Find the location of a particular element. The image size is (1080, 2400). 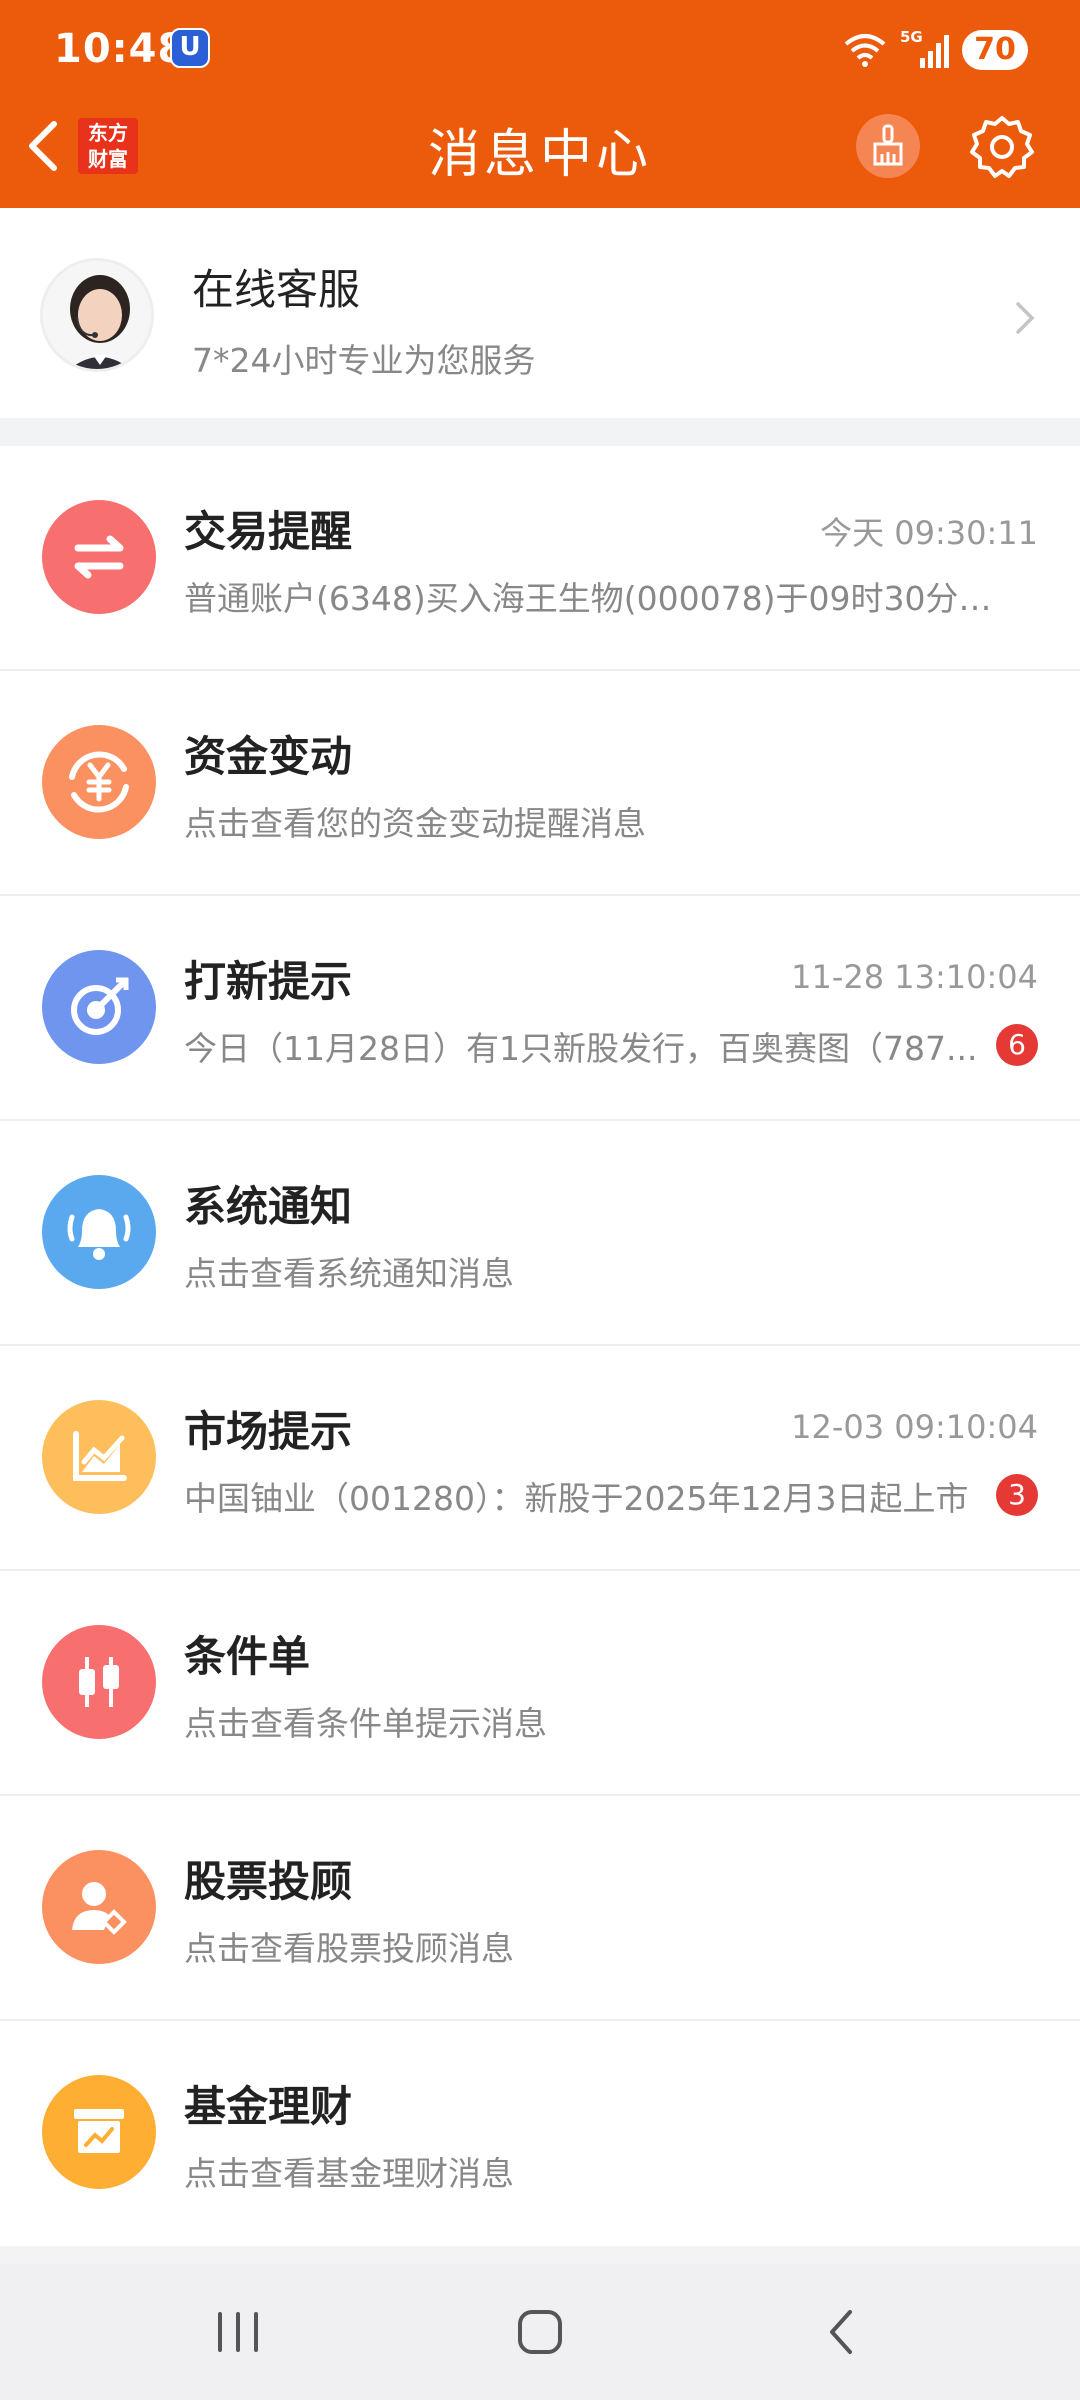

yuan-icon is located at coordinates (99, 782).